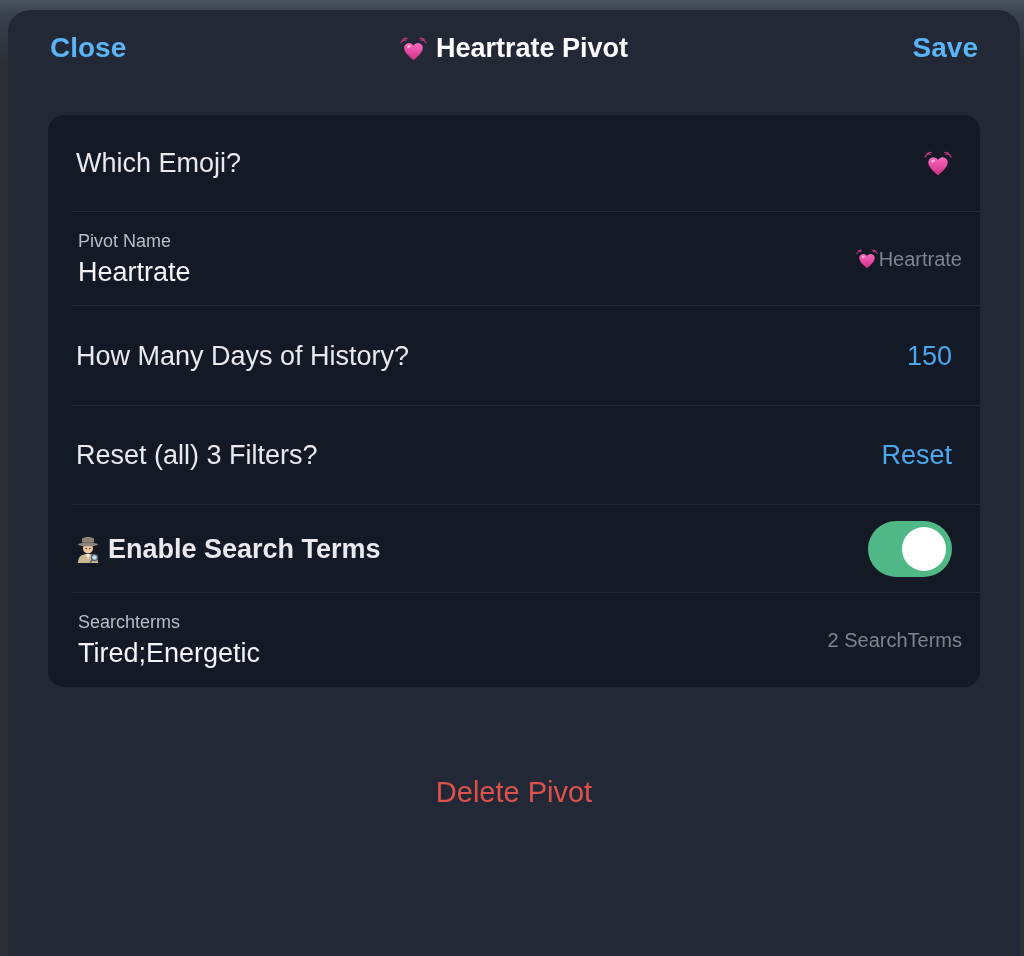 The width and height of the screenshot is (1024, 956). Describe the element at coordinates (88, 48) in the screenshot. I see `close-button: Close` at that location.